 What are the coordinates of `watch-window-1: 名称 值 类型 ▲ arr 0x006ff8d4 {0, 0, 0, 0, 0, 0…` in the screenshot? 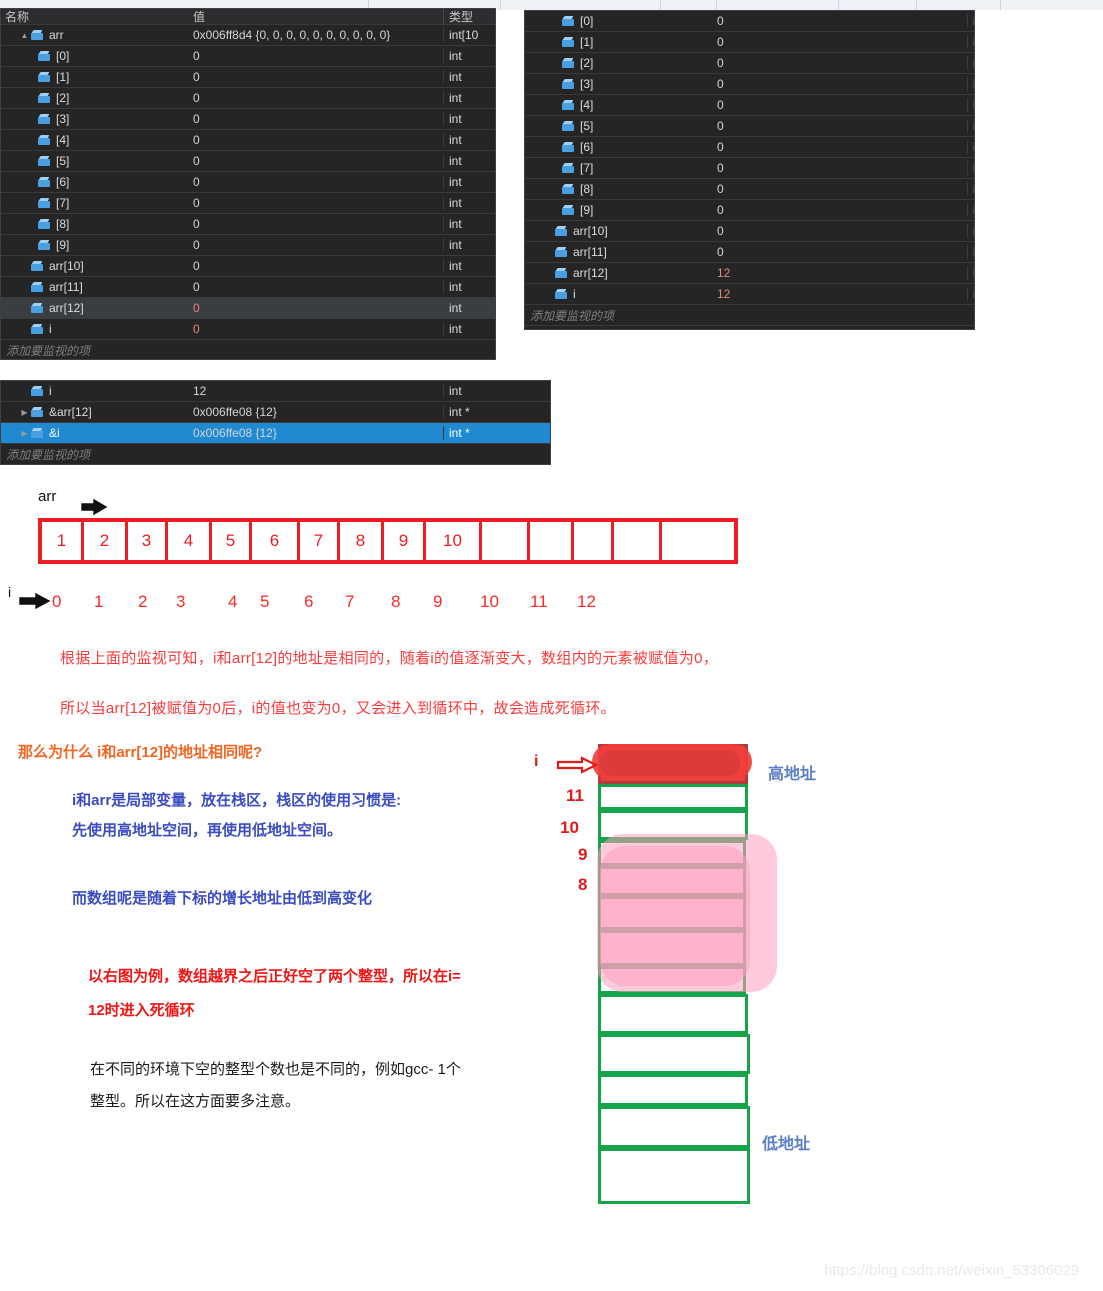 It's located at (248, 184).